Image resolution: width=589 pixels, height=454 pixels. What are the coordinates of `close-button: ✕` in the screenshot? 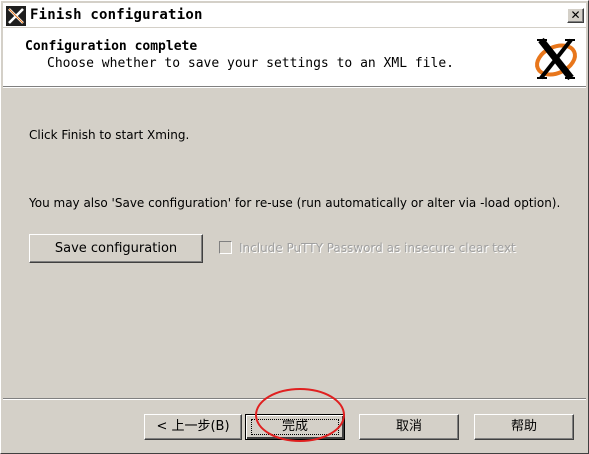 It's located at (575, 15).